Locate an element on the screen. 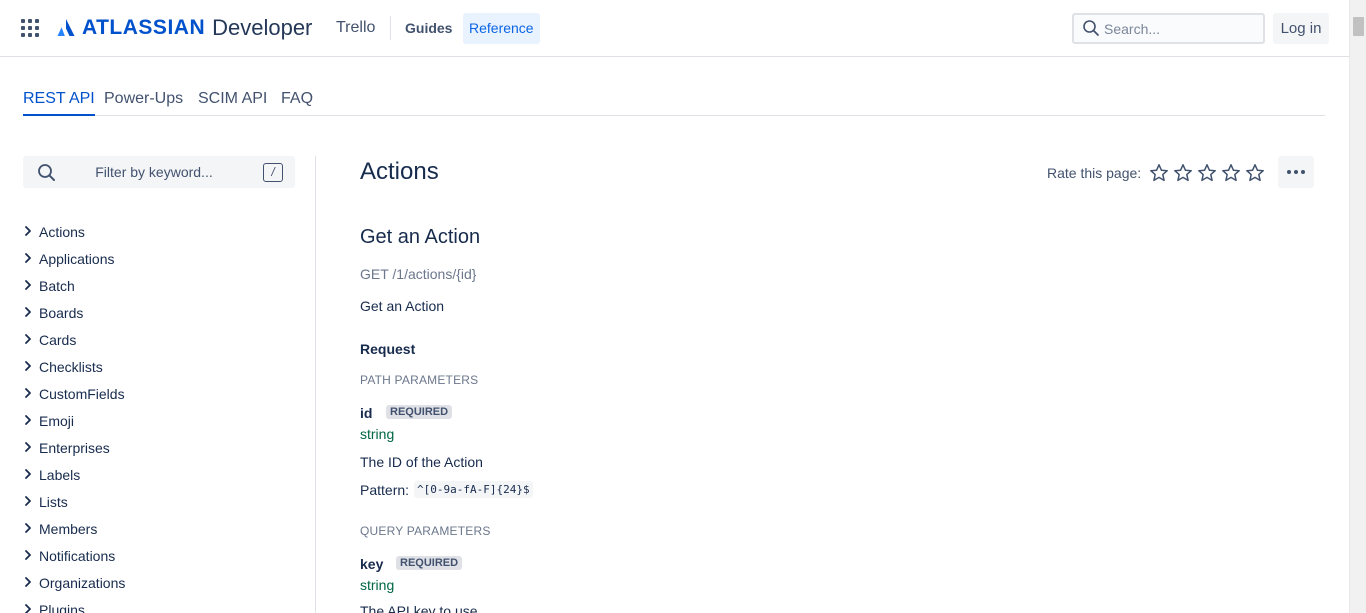  pattern-label: Pattern: is located at coordinates (385, 489).